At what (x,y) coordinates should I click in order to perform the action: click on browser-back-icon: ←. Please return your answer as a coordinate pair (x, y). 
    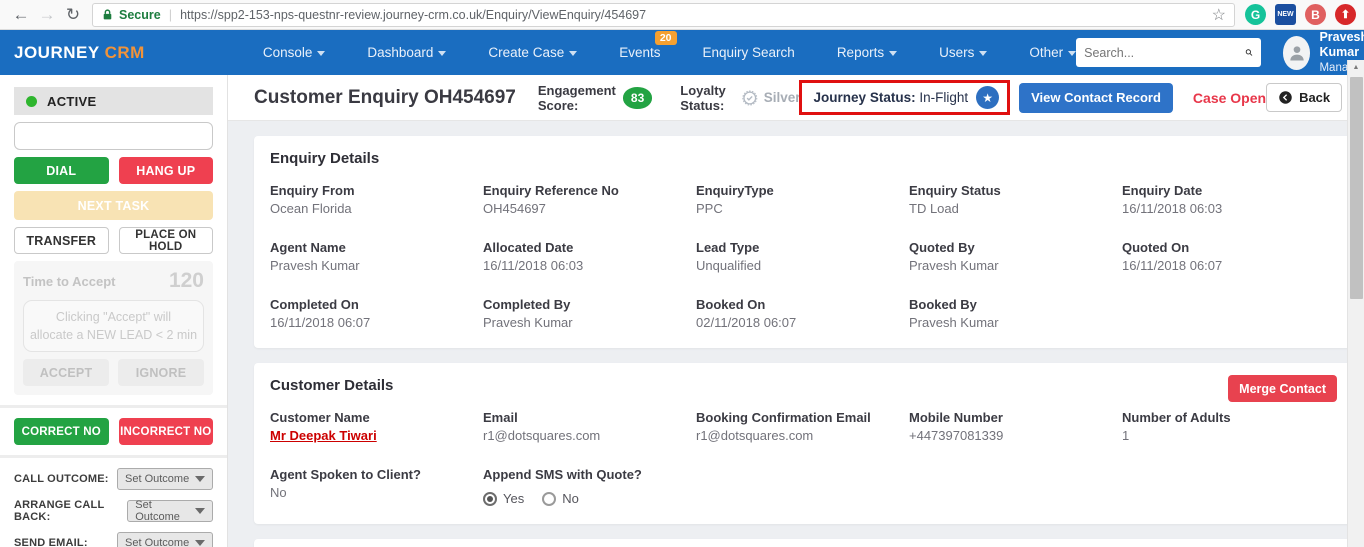
    Looking at the image, I should click on (21, 15).